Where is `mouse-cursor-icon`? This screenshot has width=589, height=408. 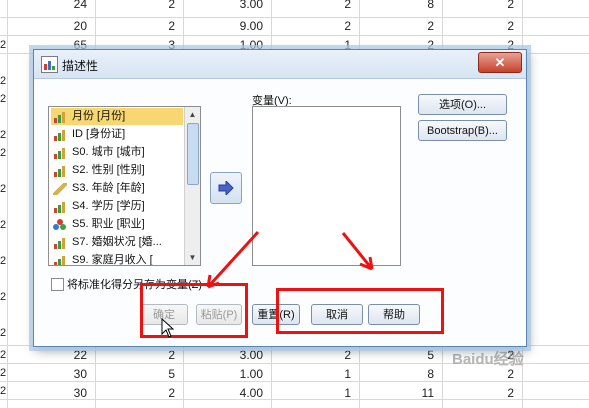 mouse-cursor-icon is located at coordinates (168, 328).